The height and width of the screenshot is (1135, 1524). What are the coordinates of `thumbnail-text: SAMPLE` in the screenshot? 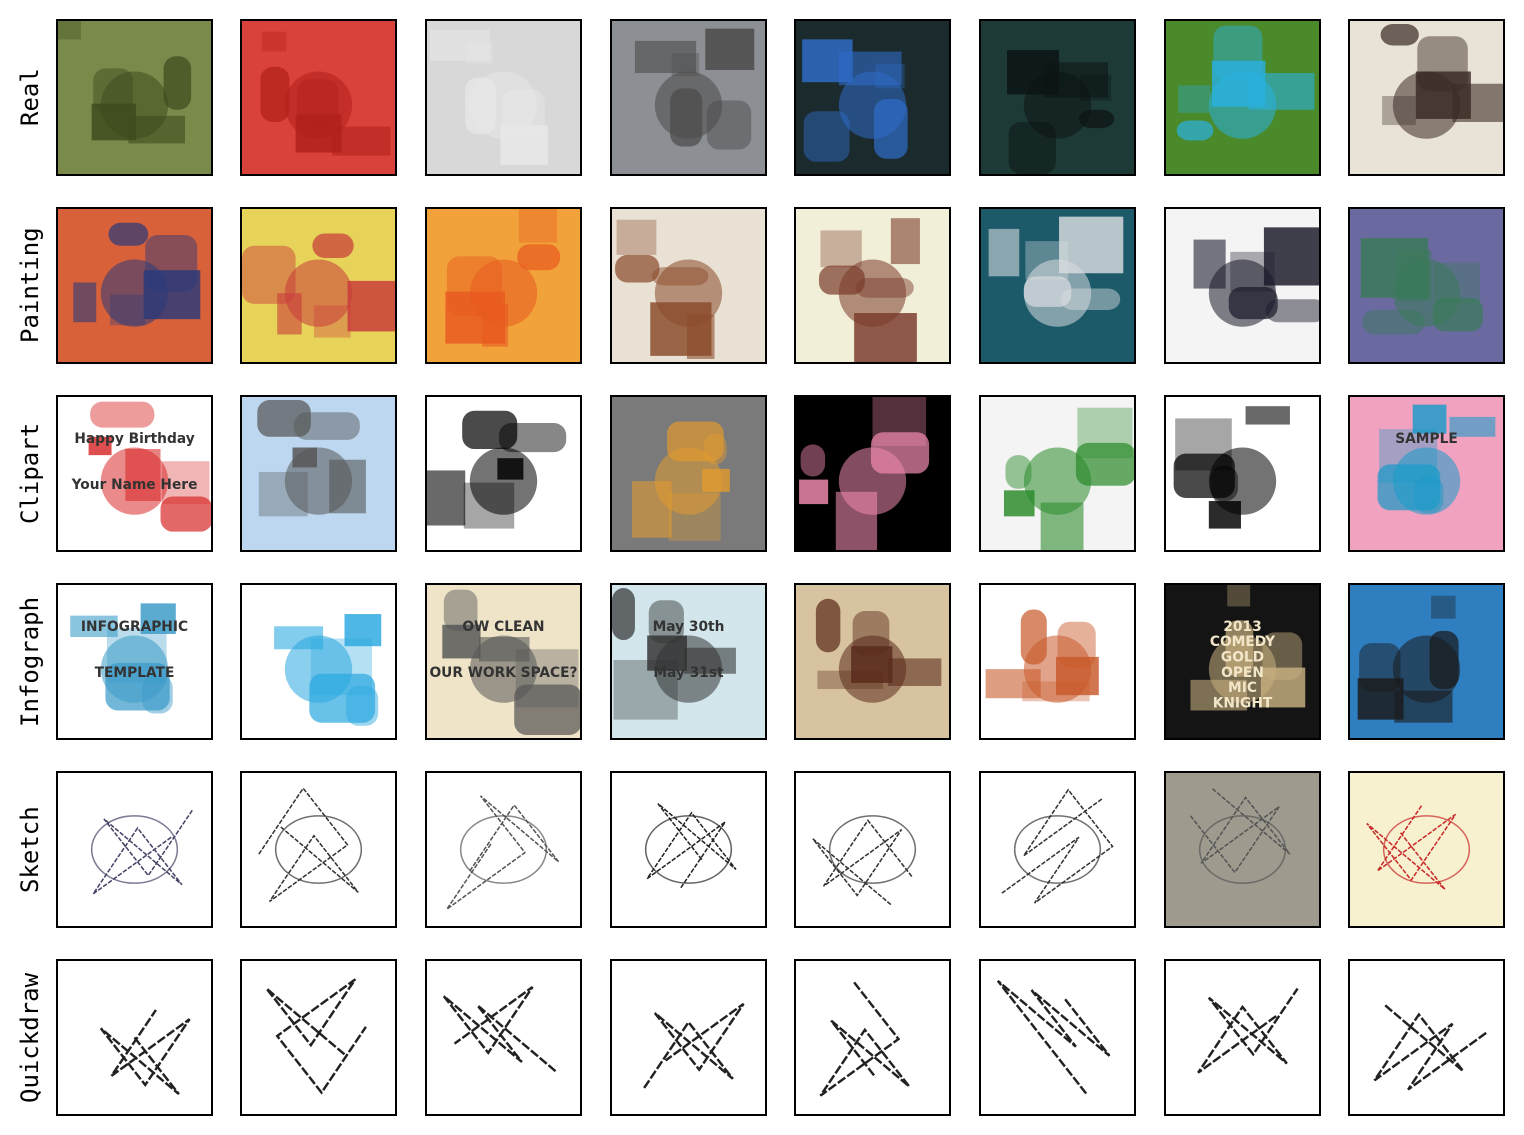 It's located at (1426, 439).